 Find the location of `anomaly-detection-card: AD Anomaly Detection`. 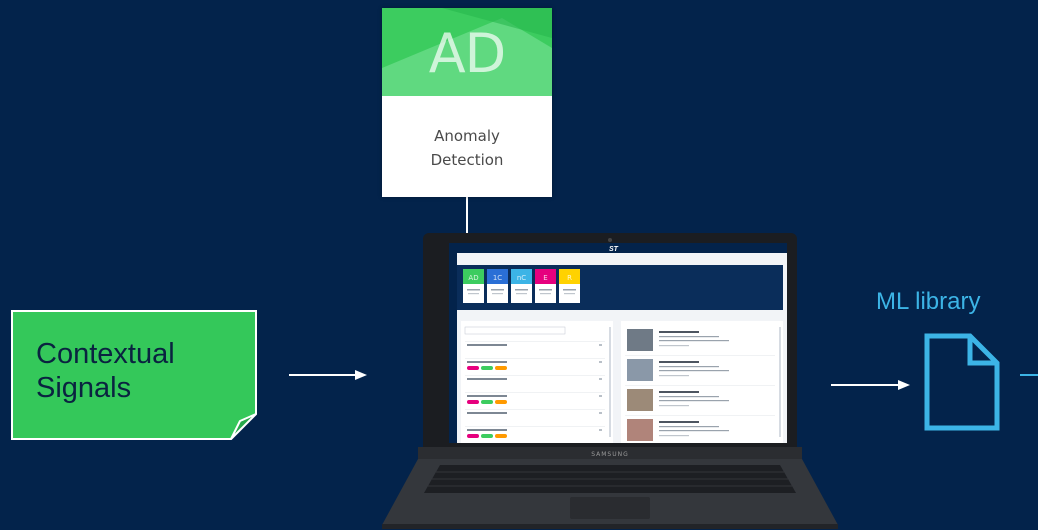

anomaly-detection-card: AD Anomaly Detection is located at coordinates (467, 102).